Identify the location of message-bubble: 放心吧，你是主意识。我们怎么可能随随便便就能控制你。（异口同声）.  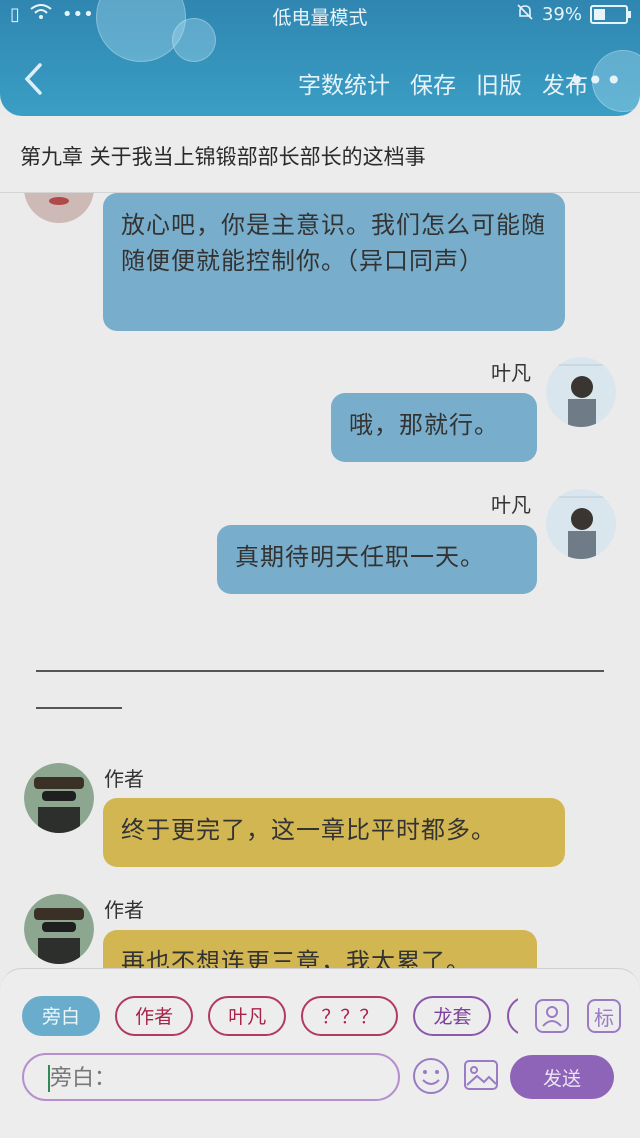
(334, 262).